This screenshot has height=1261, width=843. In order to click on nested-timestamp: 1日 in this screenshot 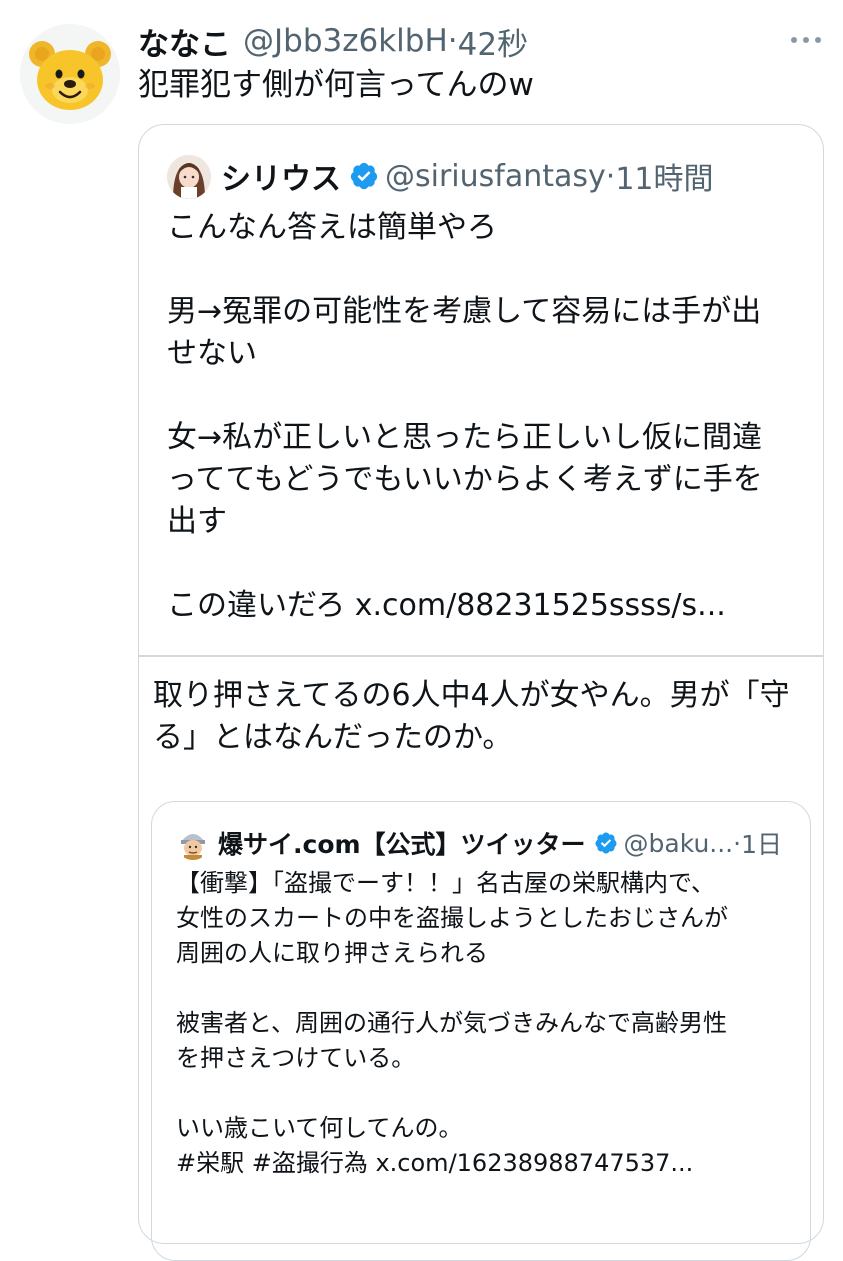, I will do `click(761, 843)`.